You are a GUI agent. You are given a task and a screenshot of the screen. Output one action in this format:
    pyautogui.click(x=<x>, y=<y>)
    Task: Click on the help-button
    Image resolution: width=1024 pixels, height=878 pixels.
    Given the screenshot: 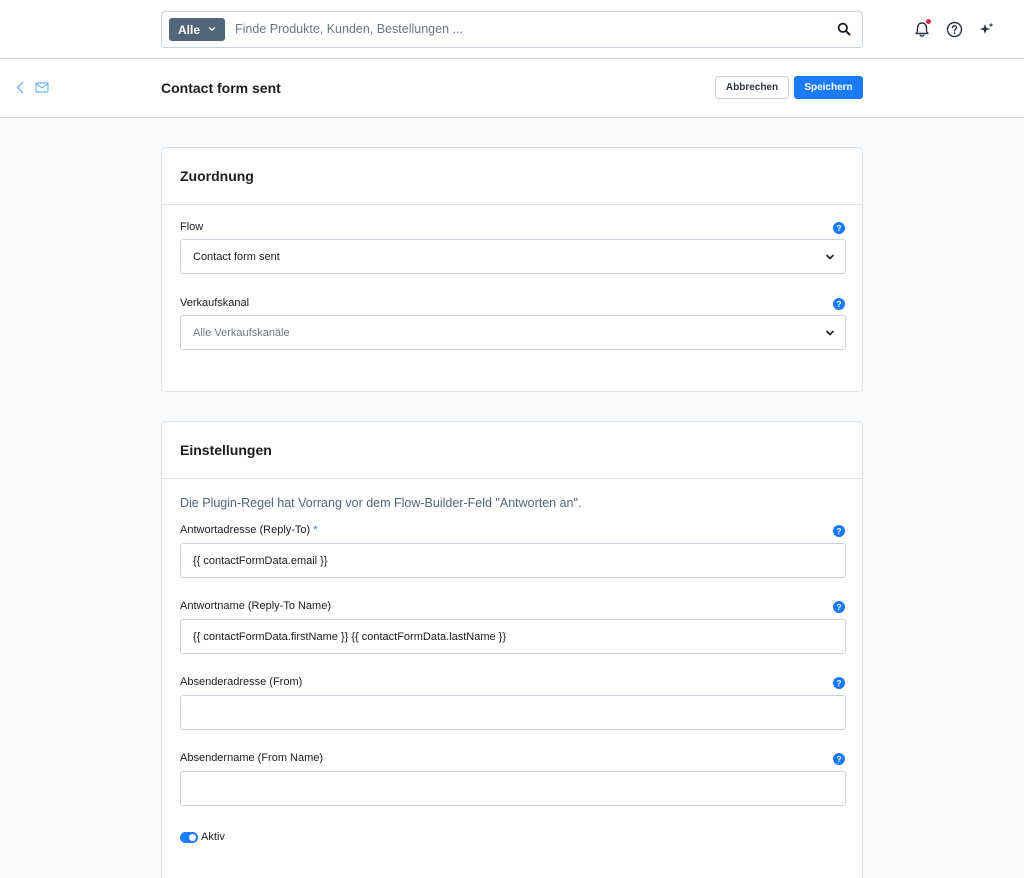 What is the action you would take?
    pyautogui.click(x=954, y=29)
    